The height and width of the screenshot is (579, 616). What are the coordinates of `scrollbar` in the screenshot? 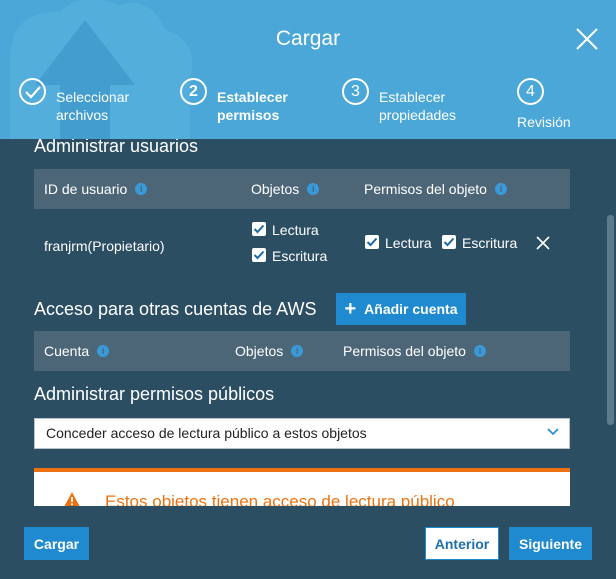 It's located at (610, 322).